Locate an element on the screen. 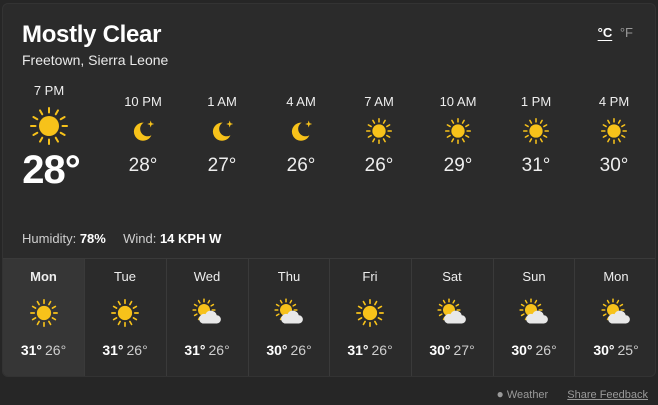 The width and height of the screenshot is (658, 405). day-item-selected: Mon 31° 26° is located at coordinates (43, 317).